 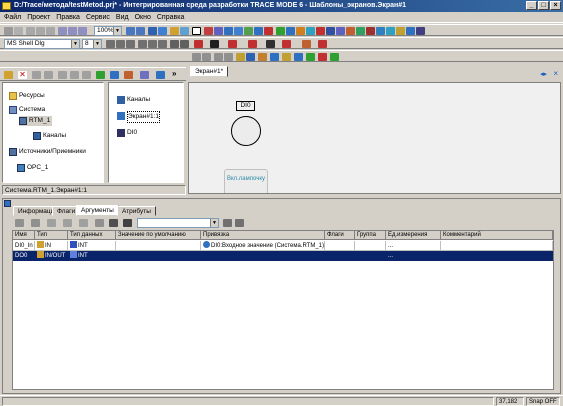 What do you see at coordinates (83, 223) in the screenshot?
I see `grid-delete-icon` at bounding box center [83, 223].